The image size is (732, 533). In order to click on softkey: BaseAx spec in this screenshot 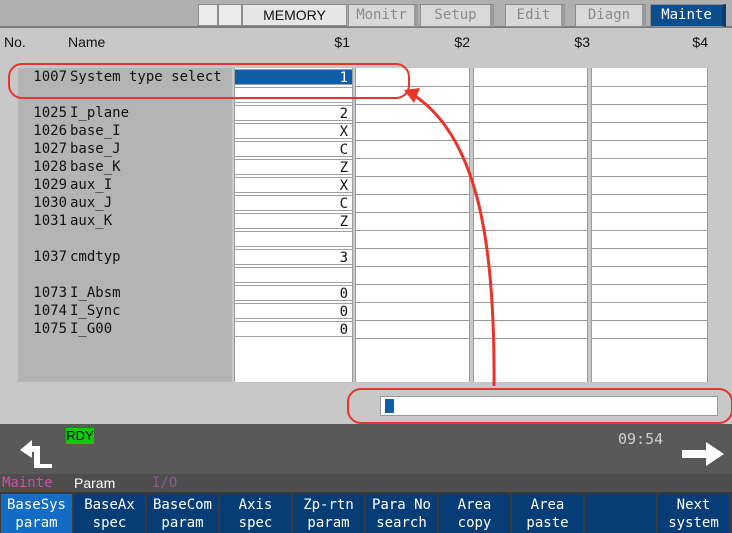, I will do `click(109, 513)`.